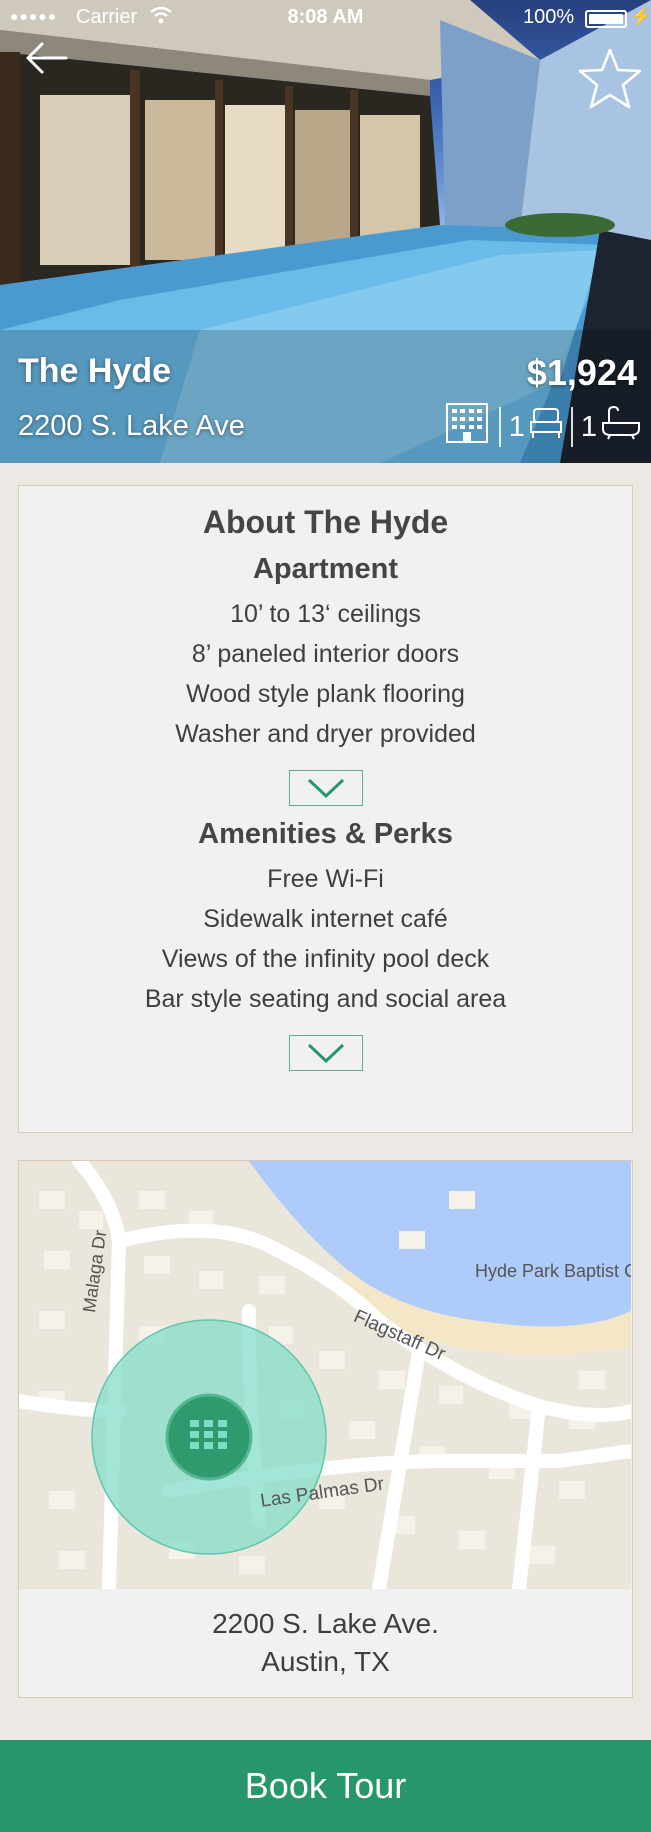 Image resolution: width=651 pixels, height=1832 pixels. Describe the element at coordinates (325, 834) in the screenshot. I see `amenities-title: Amenities & Perks` at that location.